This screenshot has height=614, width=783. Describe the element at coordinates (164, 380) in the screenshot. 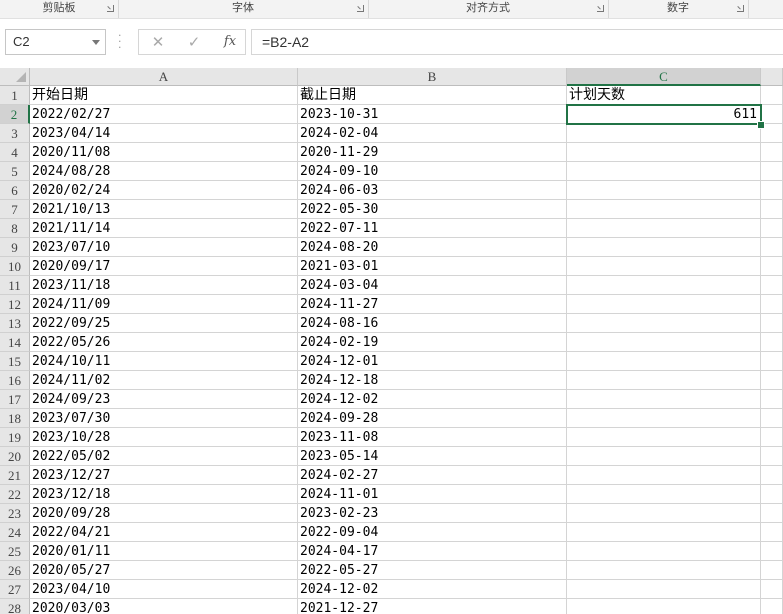

I see `cell-start-date: 2024/11/02` at that location.